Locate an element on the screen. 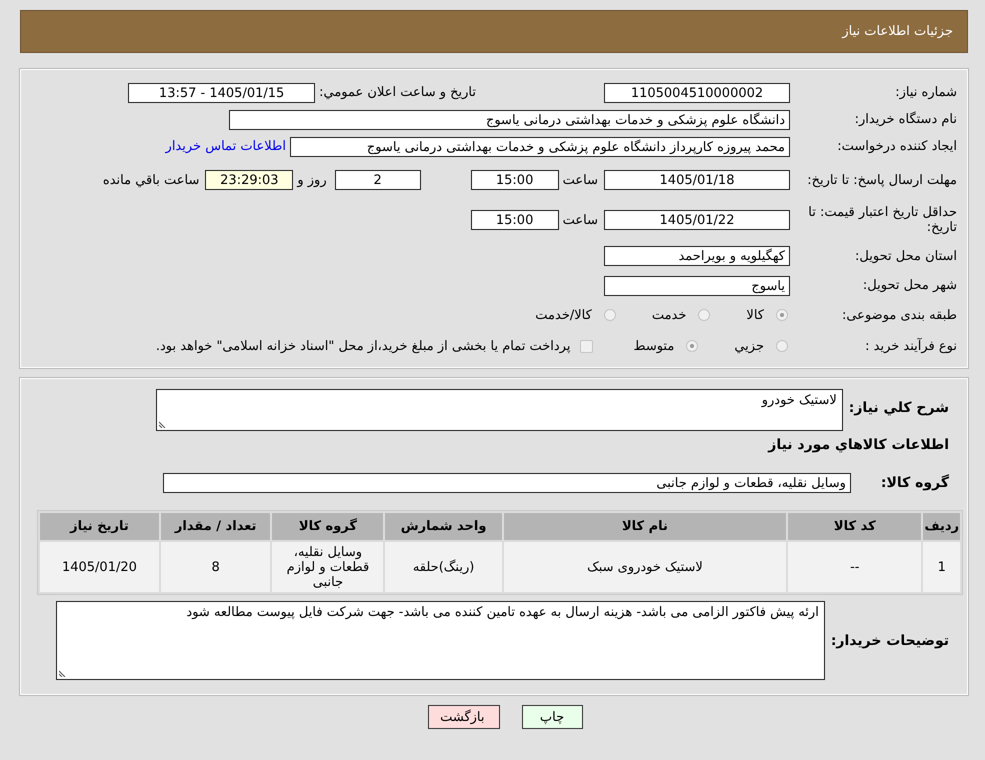  table-cell: 1 is located at coordinates (941, 567).